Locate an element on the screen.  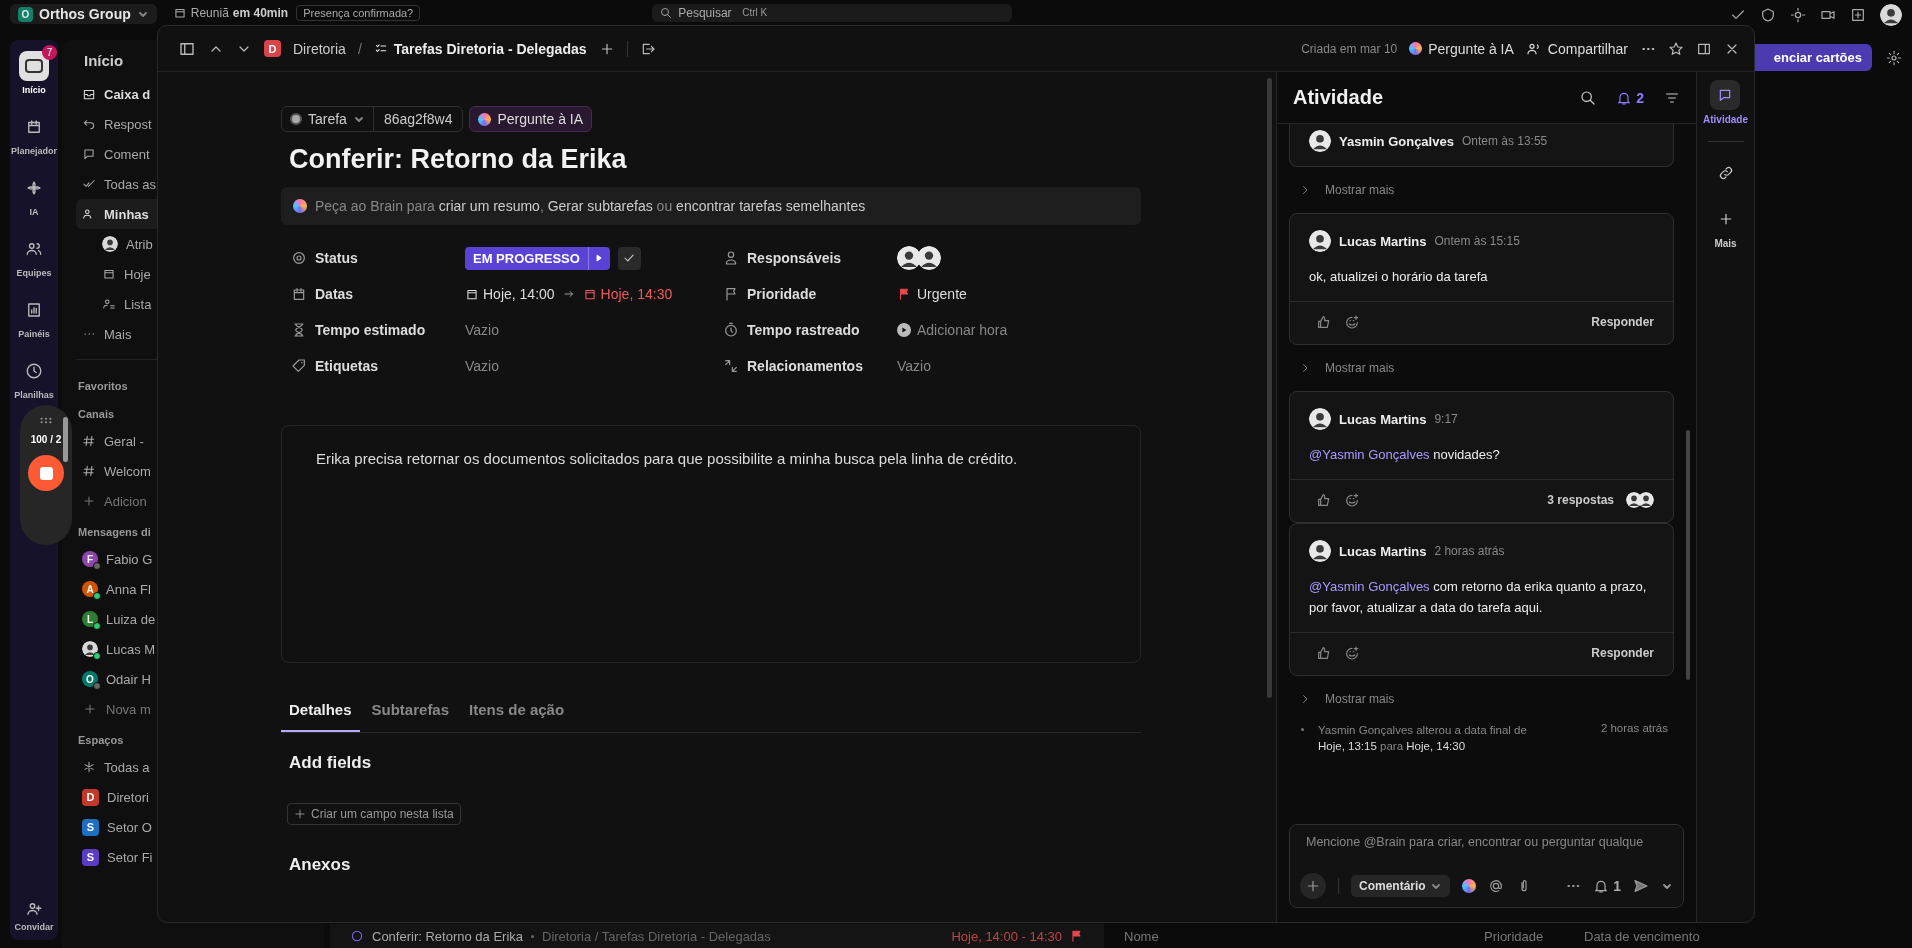
notification-badge: 7 is located at coordinates (49, 52).